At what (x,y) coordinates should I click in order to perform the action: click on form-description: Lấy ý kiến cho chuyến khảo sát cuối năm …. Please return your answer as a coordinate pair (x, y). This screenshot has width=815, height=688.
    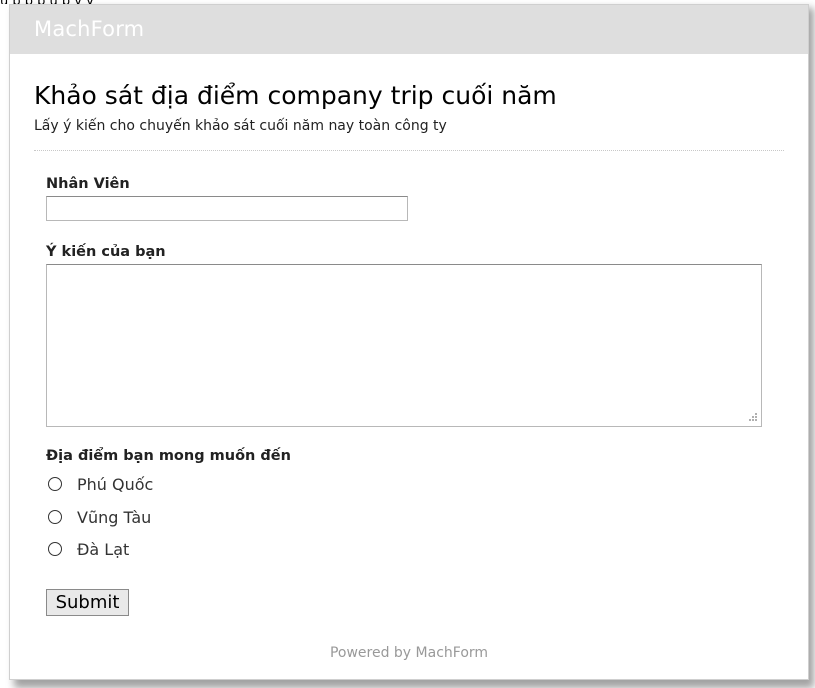
    Looking at the image, I should click on (240, 126).